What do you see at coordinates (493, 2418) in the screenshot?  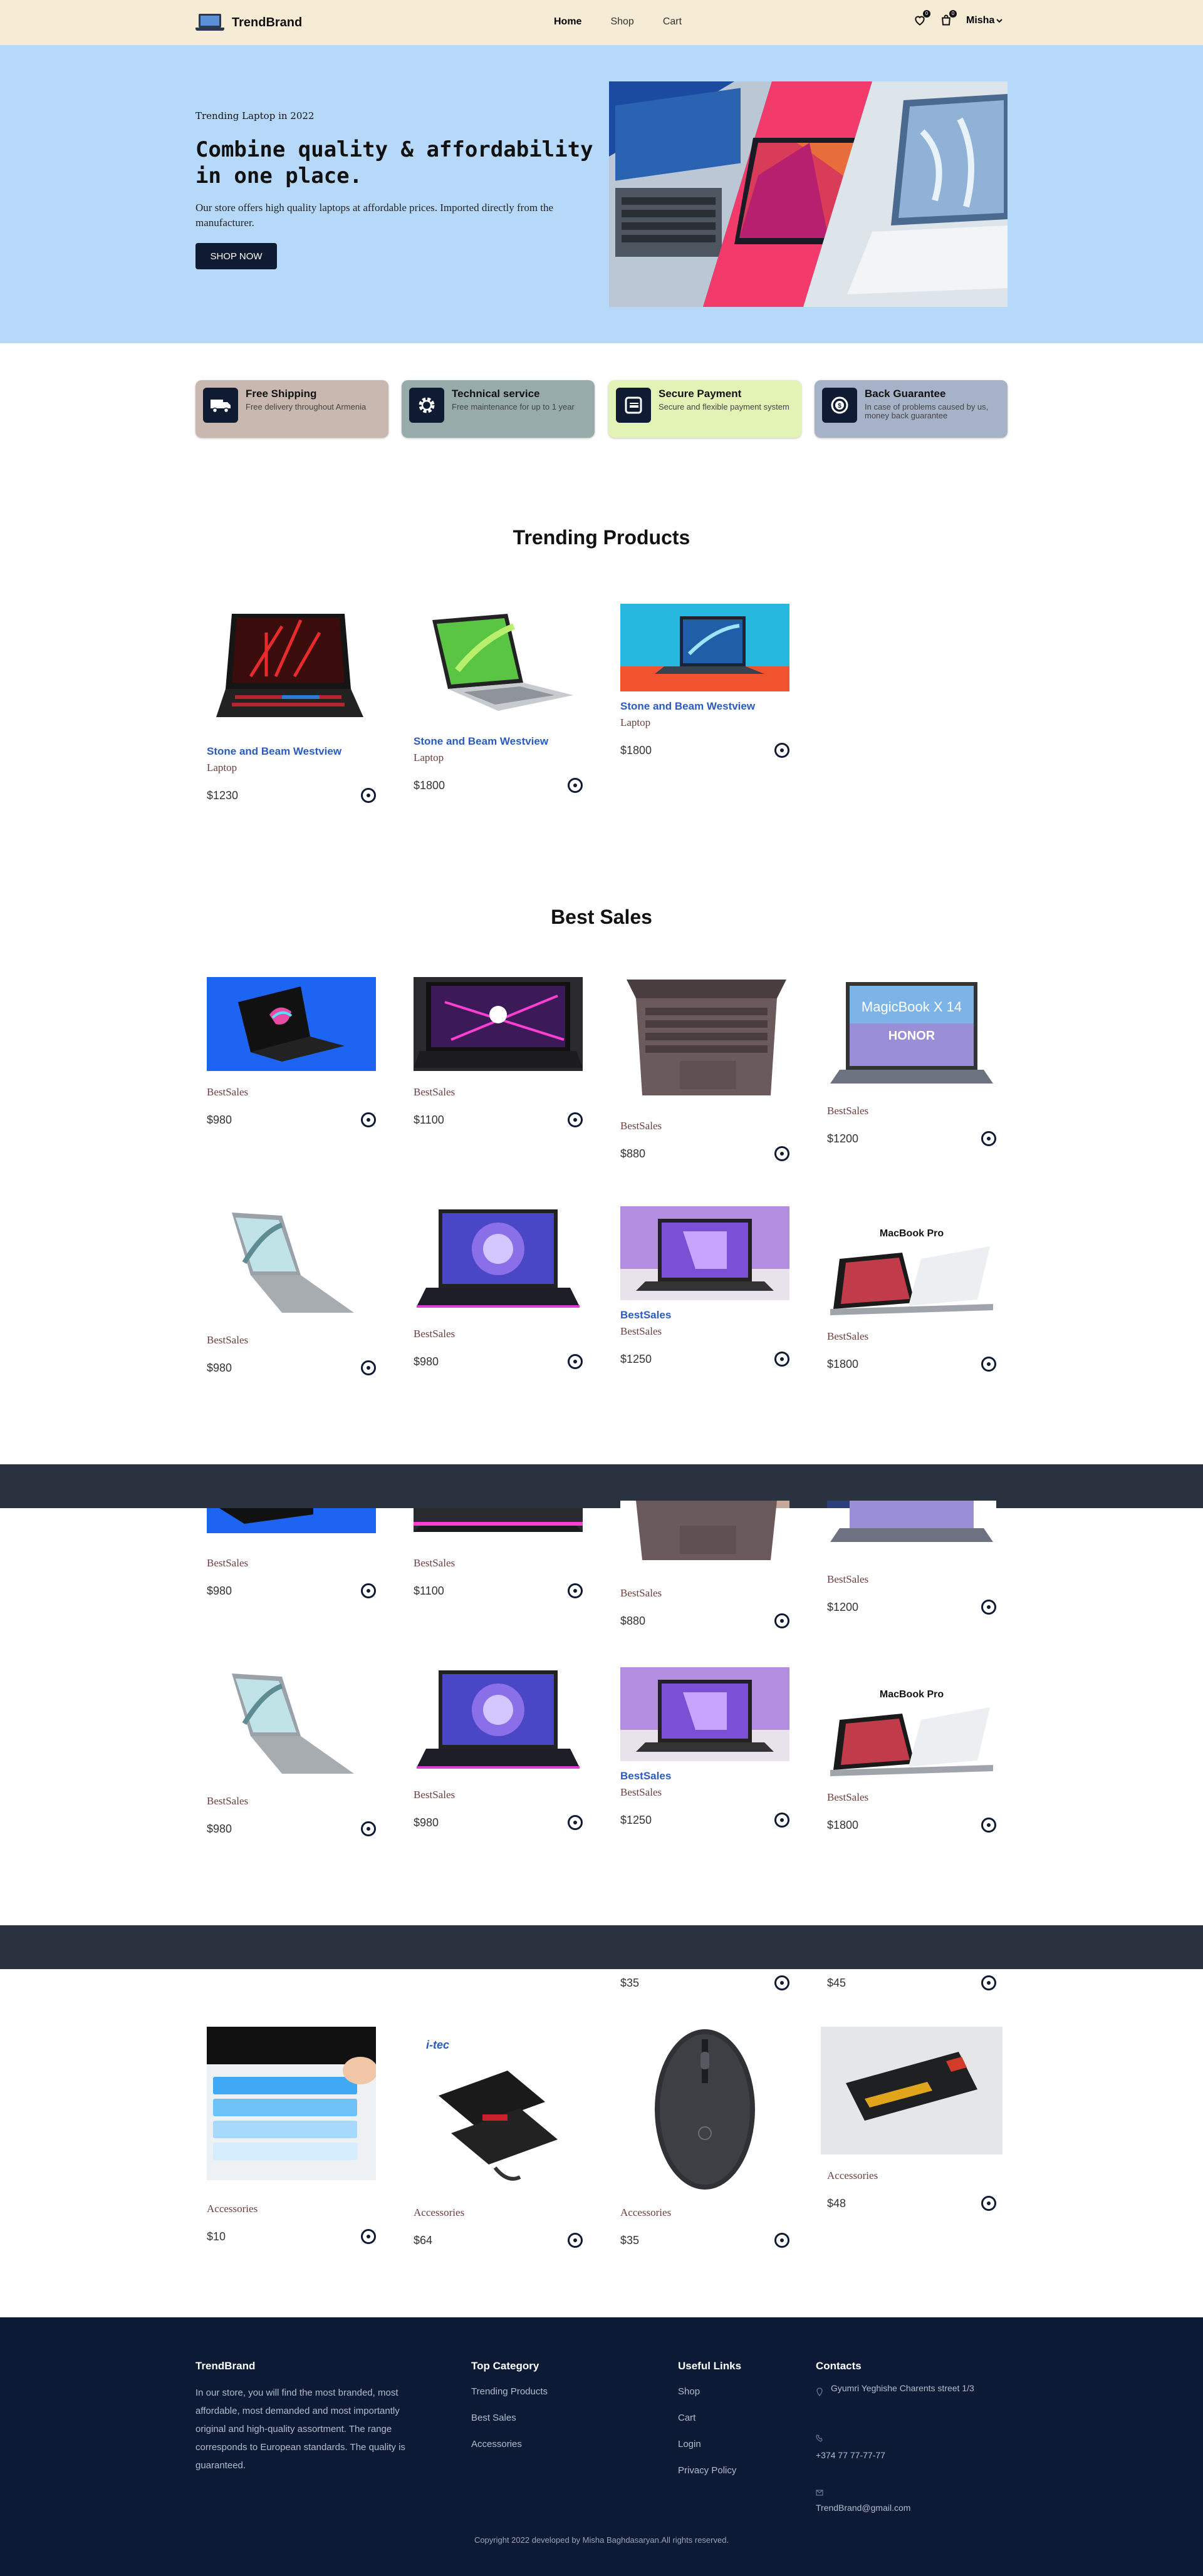 I see `footer-link-best-sales: Best Sales` at bounding box center [493, 2418].